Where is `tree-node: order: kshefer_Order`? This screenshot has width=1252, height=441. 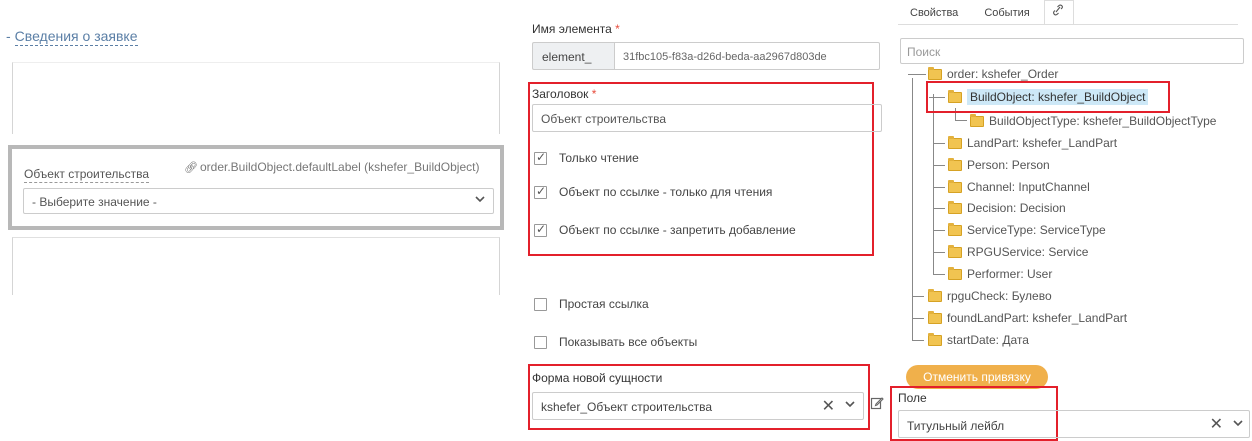
tree-node: order: kshefer_Order is located at coordinates (993, 74).